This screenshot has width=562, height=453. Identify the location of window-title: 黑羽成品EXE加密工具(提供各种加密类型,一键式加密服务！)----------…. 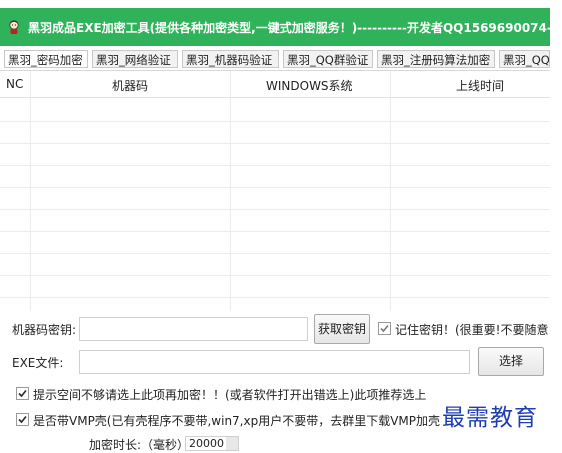
(295, 28).